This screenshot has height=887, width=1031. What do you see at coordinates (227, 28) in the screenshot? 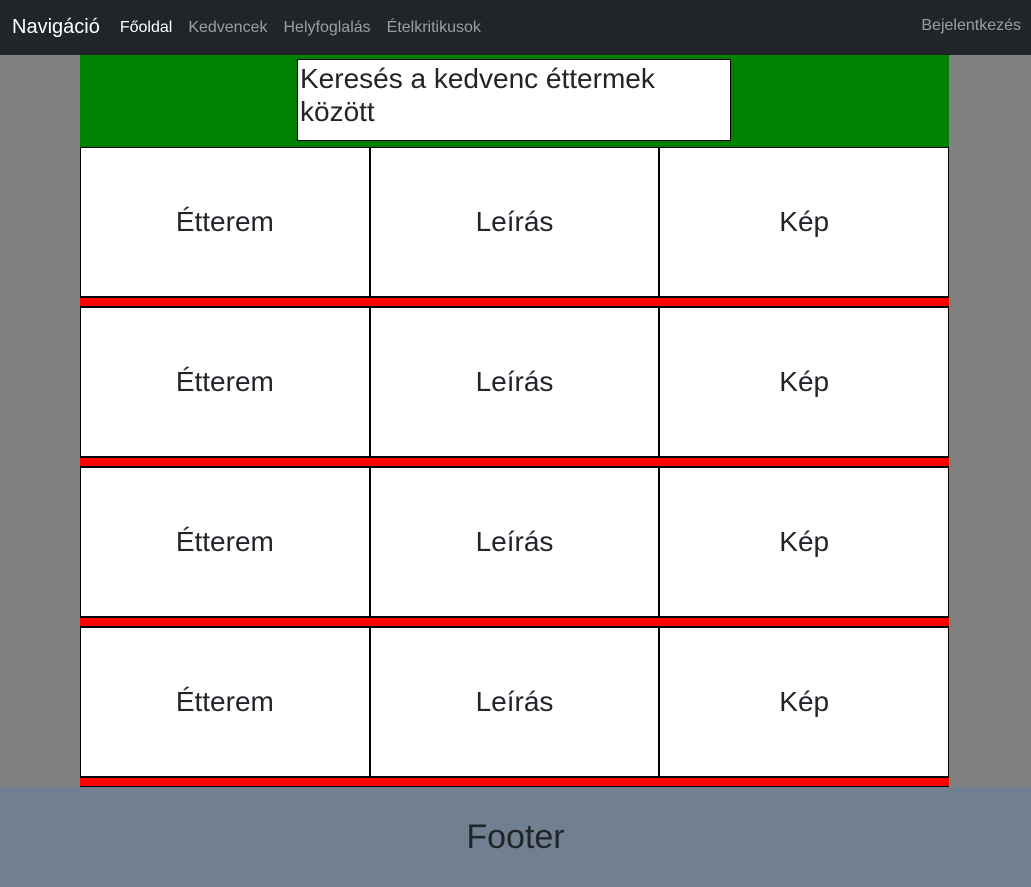
I see `nav-link-favorites: Kedvencek` at bounding box center [227, 28].